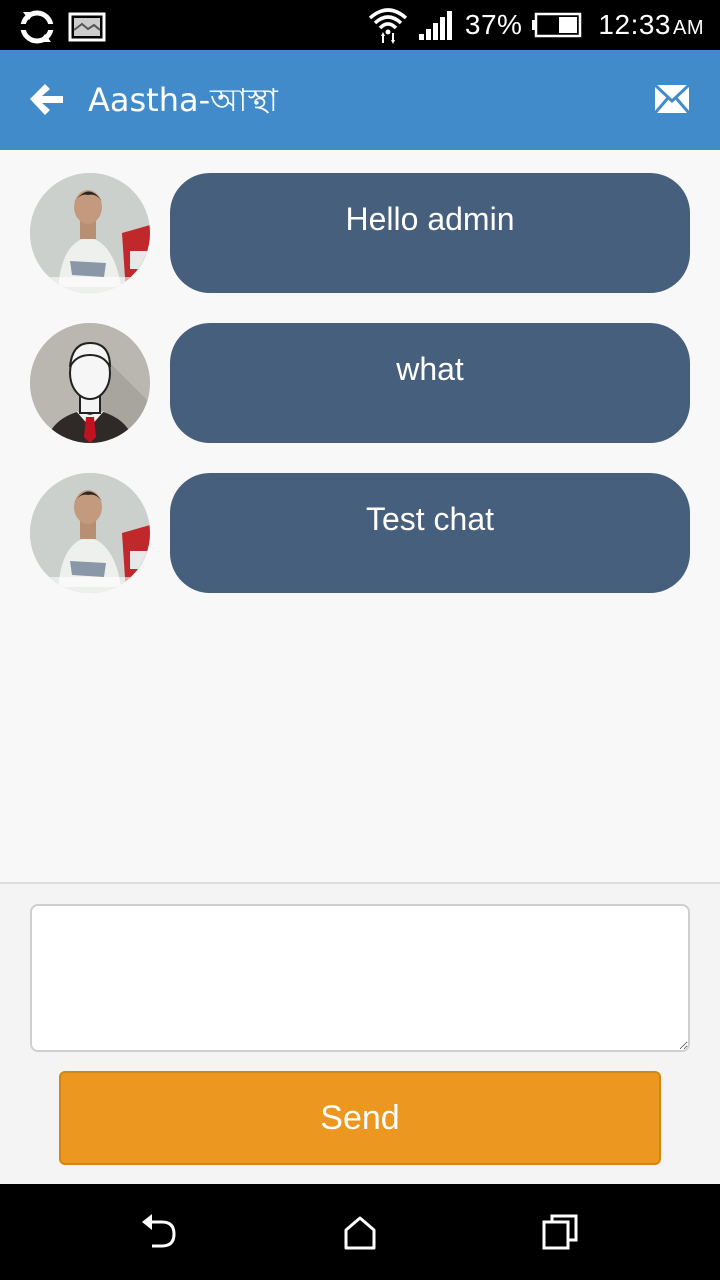  I want to click on chat-message: Test chat, so click(360, 533).